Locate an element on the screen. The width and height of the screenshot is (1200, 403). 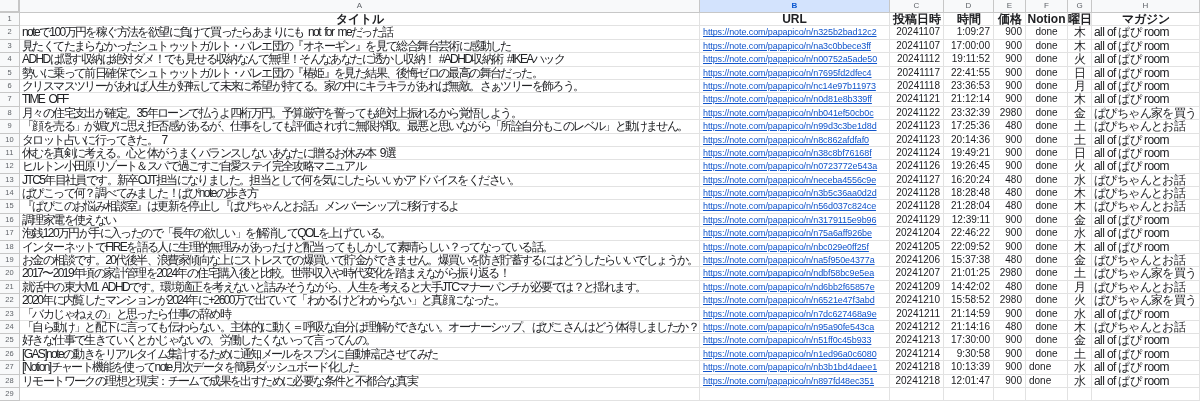
url-link: https://note.com/papapico/n/n75a6aff926be is located at coordinates (787, 233).